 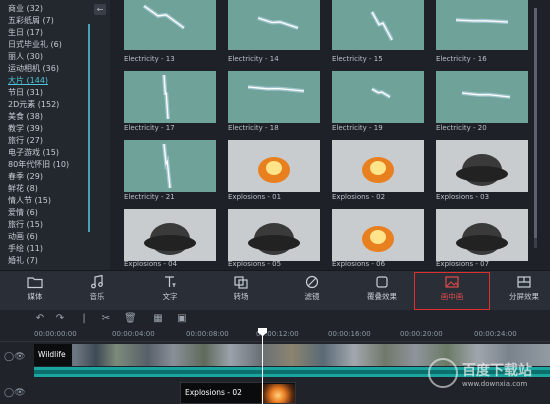 I want to click on sidebar-category-item: 节日 (31), so click(x=25, y=92).